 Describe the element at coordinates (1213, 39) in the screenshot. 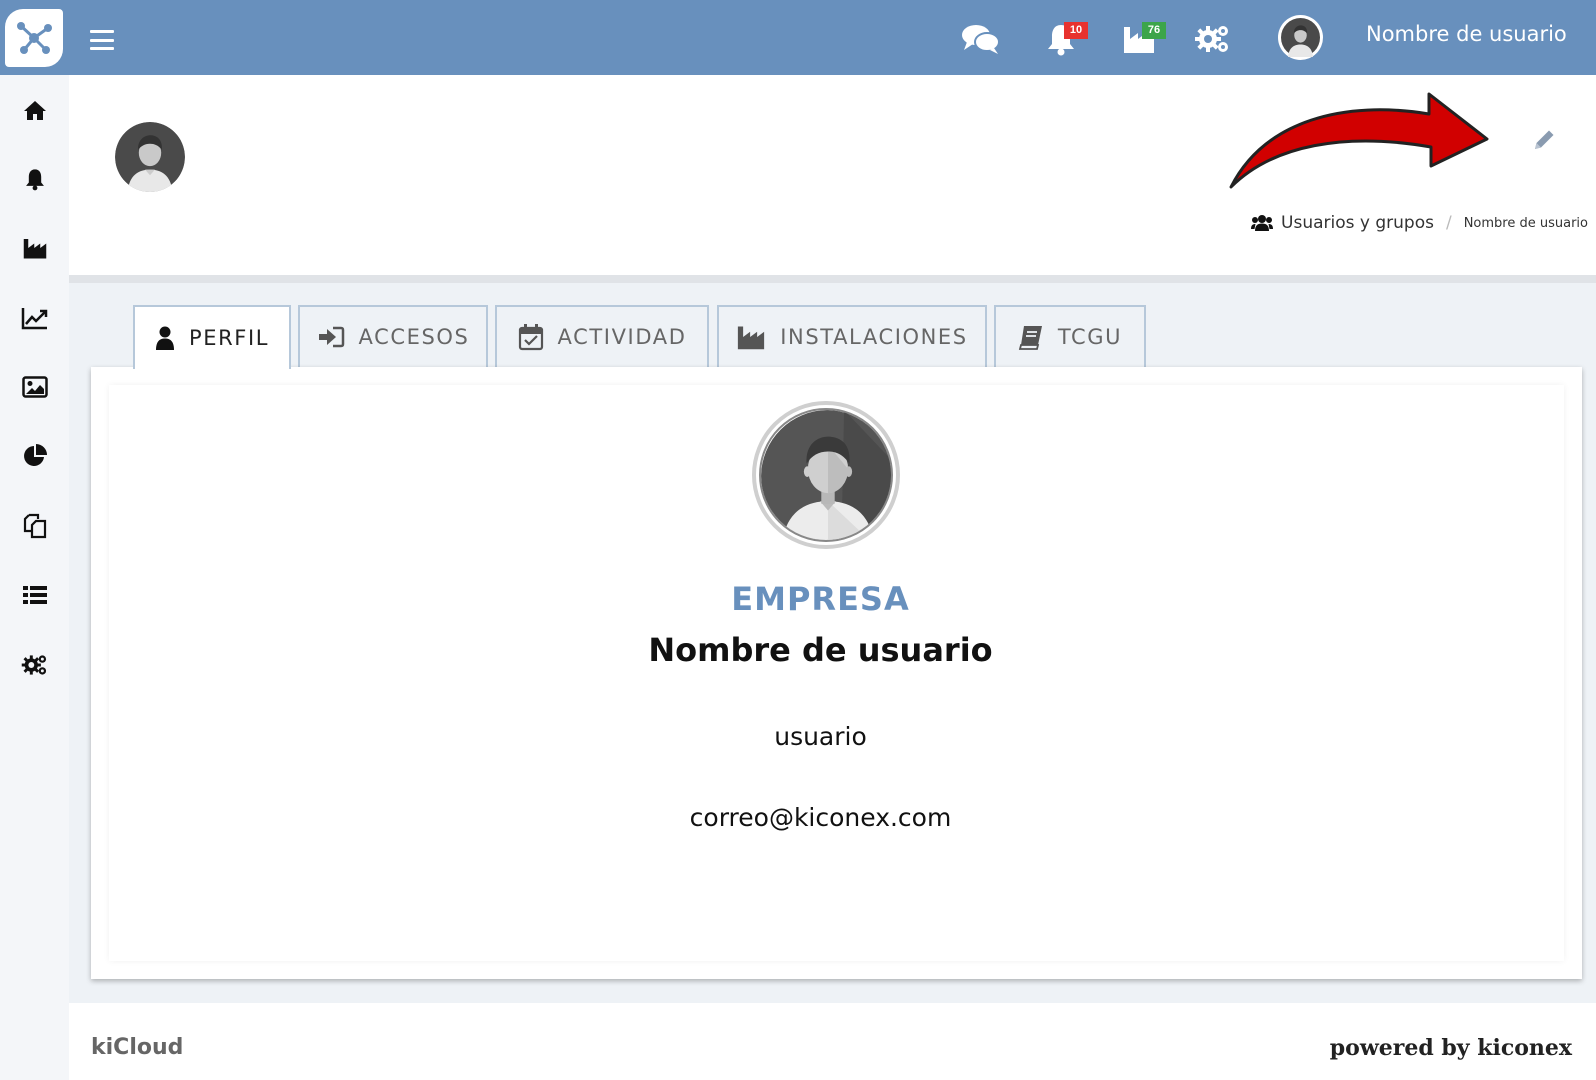

I see `settings-gear-icon` at that location.